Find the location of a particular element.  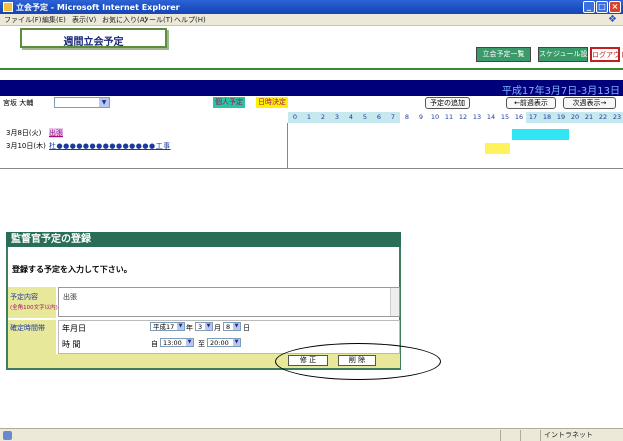

menu-tools: ツール(T) is located at coordinates (157, 20).